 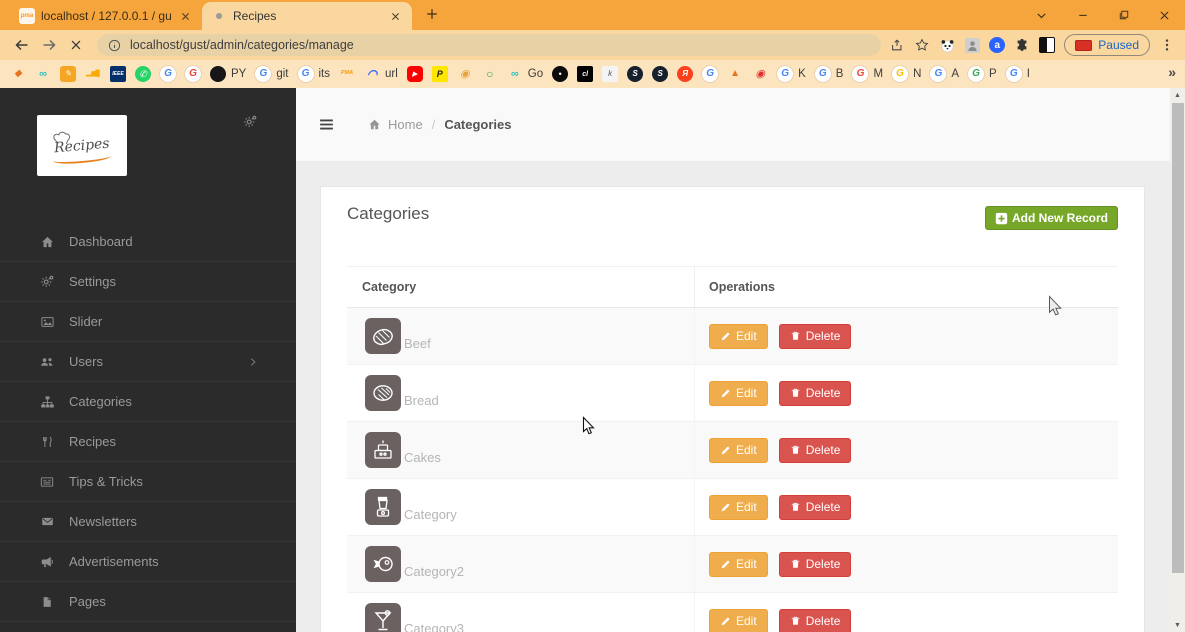 What do you see at coordinates (148, 562) in the screenshot?
I see `sidebar-item: Advertisements` at bounding box center [148, 562].